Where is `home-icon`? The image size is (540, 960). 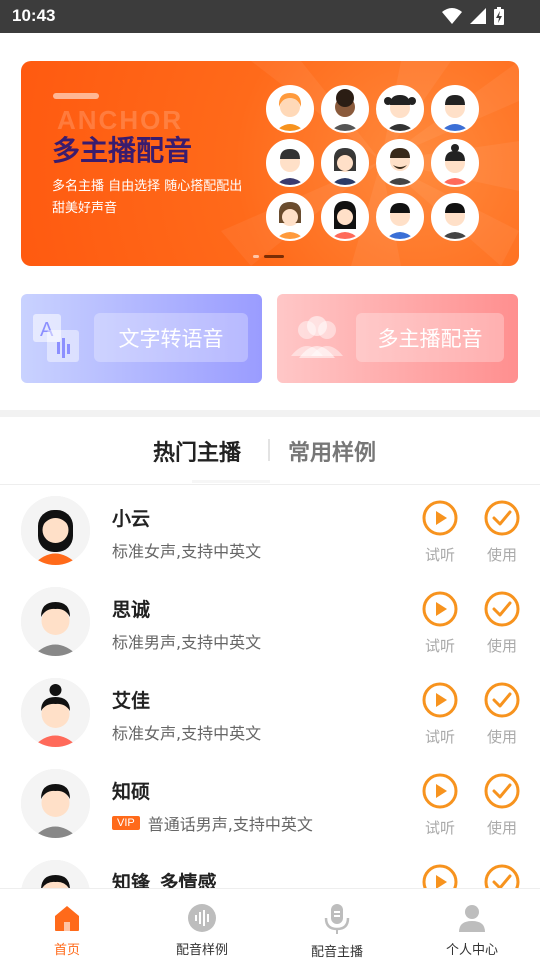 home-icon is located at coordinates (67, 918).